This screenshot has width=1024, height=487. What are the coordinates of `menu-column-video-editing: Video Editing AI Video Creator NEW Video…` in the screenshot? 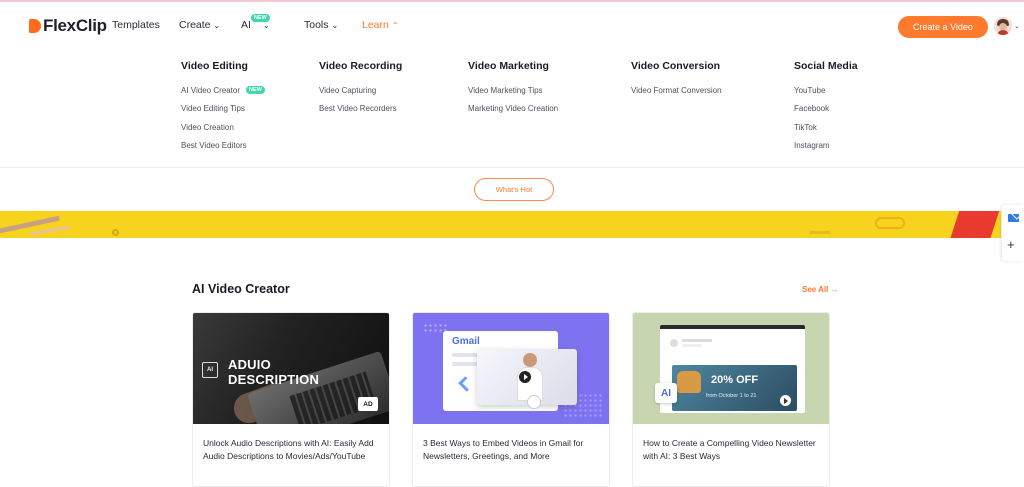 It's located at (223, 107).